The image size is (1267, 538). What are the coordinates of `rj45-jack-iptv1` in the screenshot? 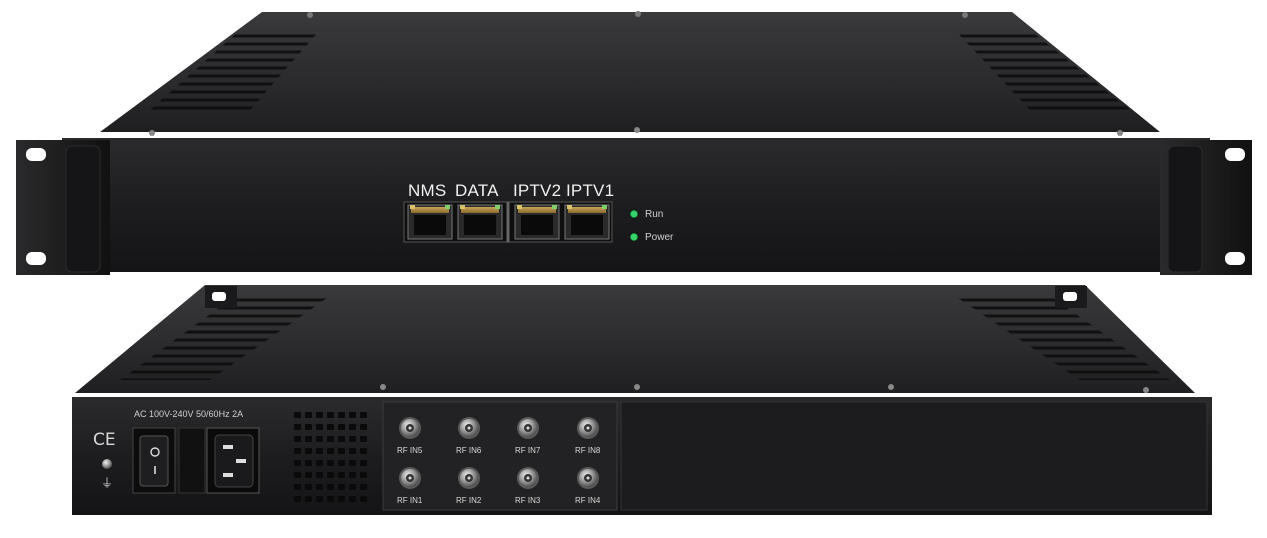 It's located at (587, 222).